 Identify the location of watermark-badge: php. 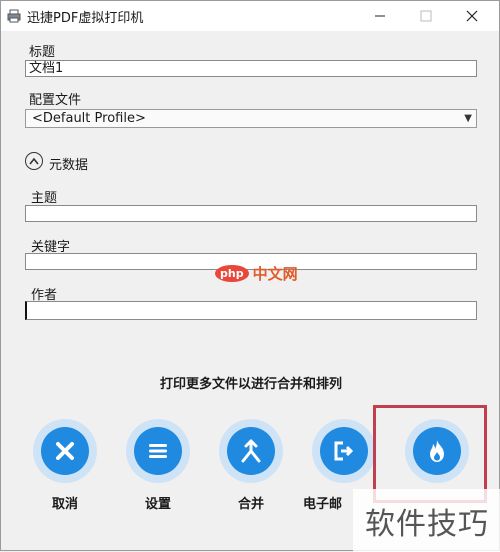
(232, 273).